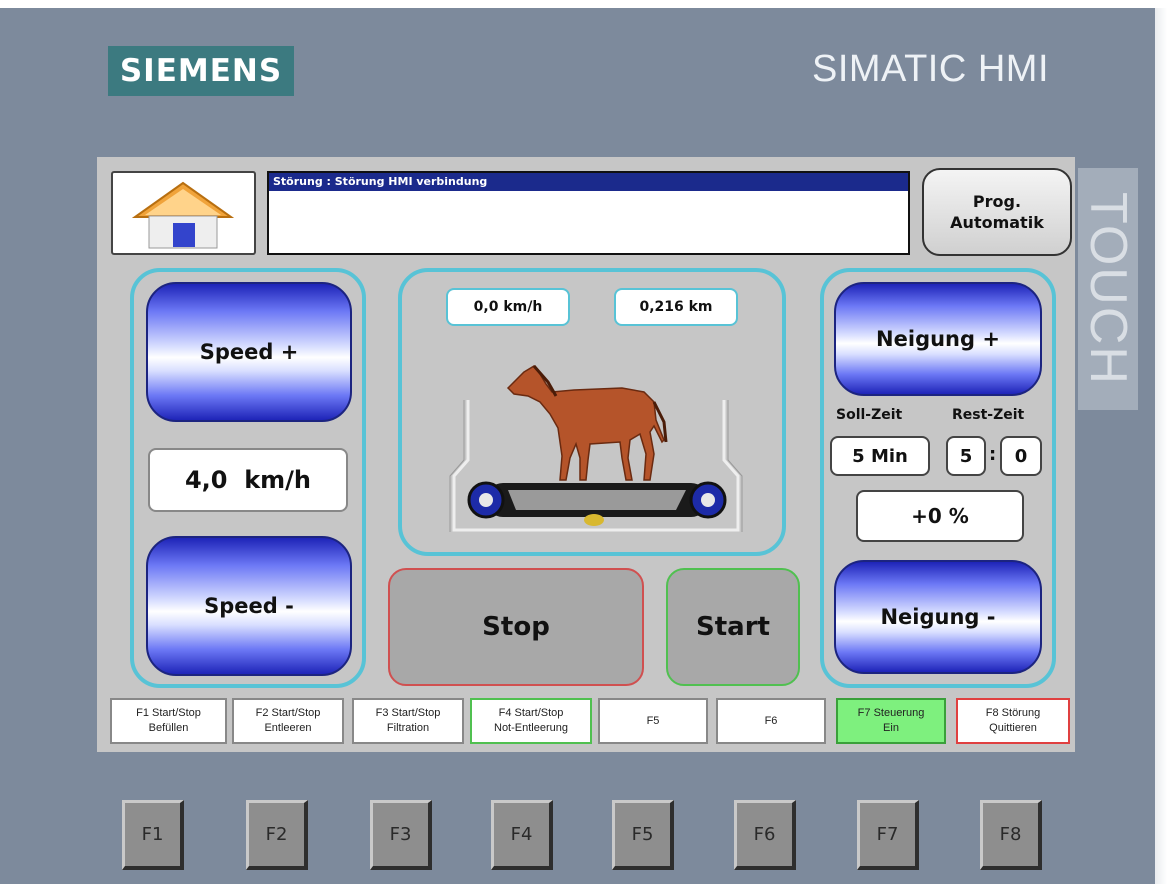 This screenshot has height=884, width=1167. What do you see at coordinates (249, 606) in the screenshot?
I see `speed-minus-button: Speed -` at bounding box center [249, 606].